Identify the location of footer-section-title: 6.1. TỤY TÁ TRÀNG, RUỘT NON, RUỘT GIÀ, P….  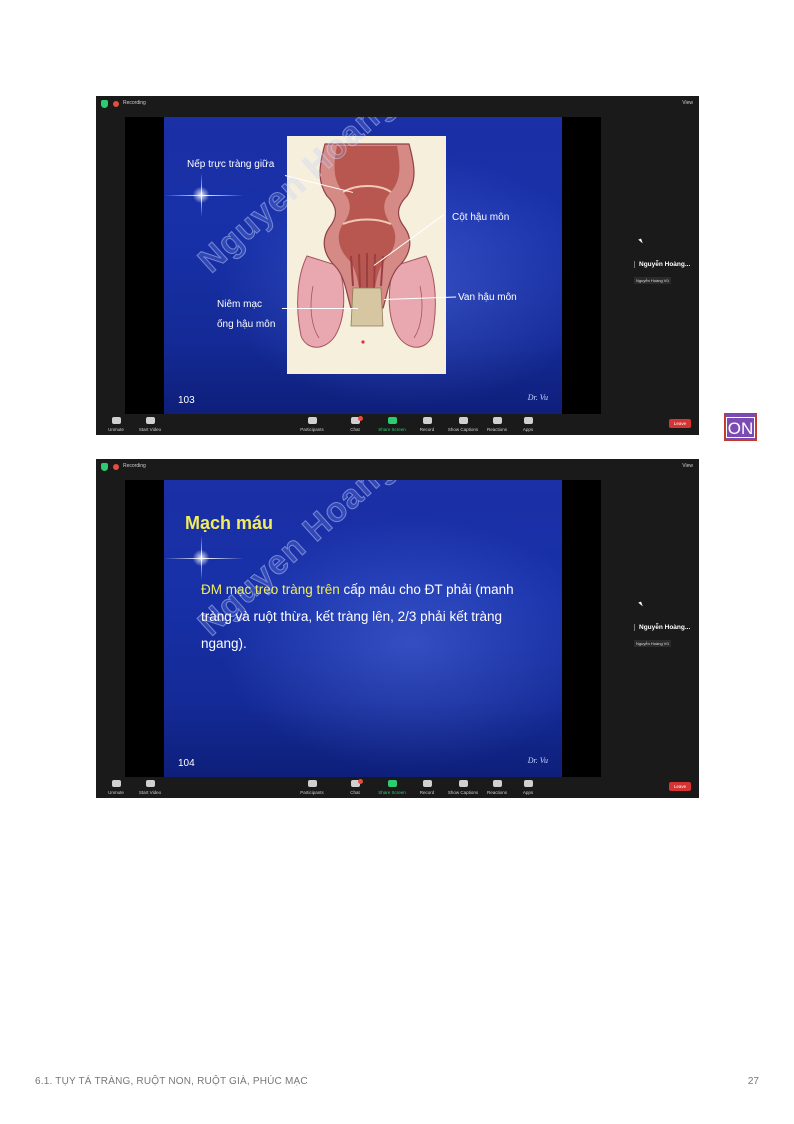
(171, 1081).